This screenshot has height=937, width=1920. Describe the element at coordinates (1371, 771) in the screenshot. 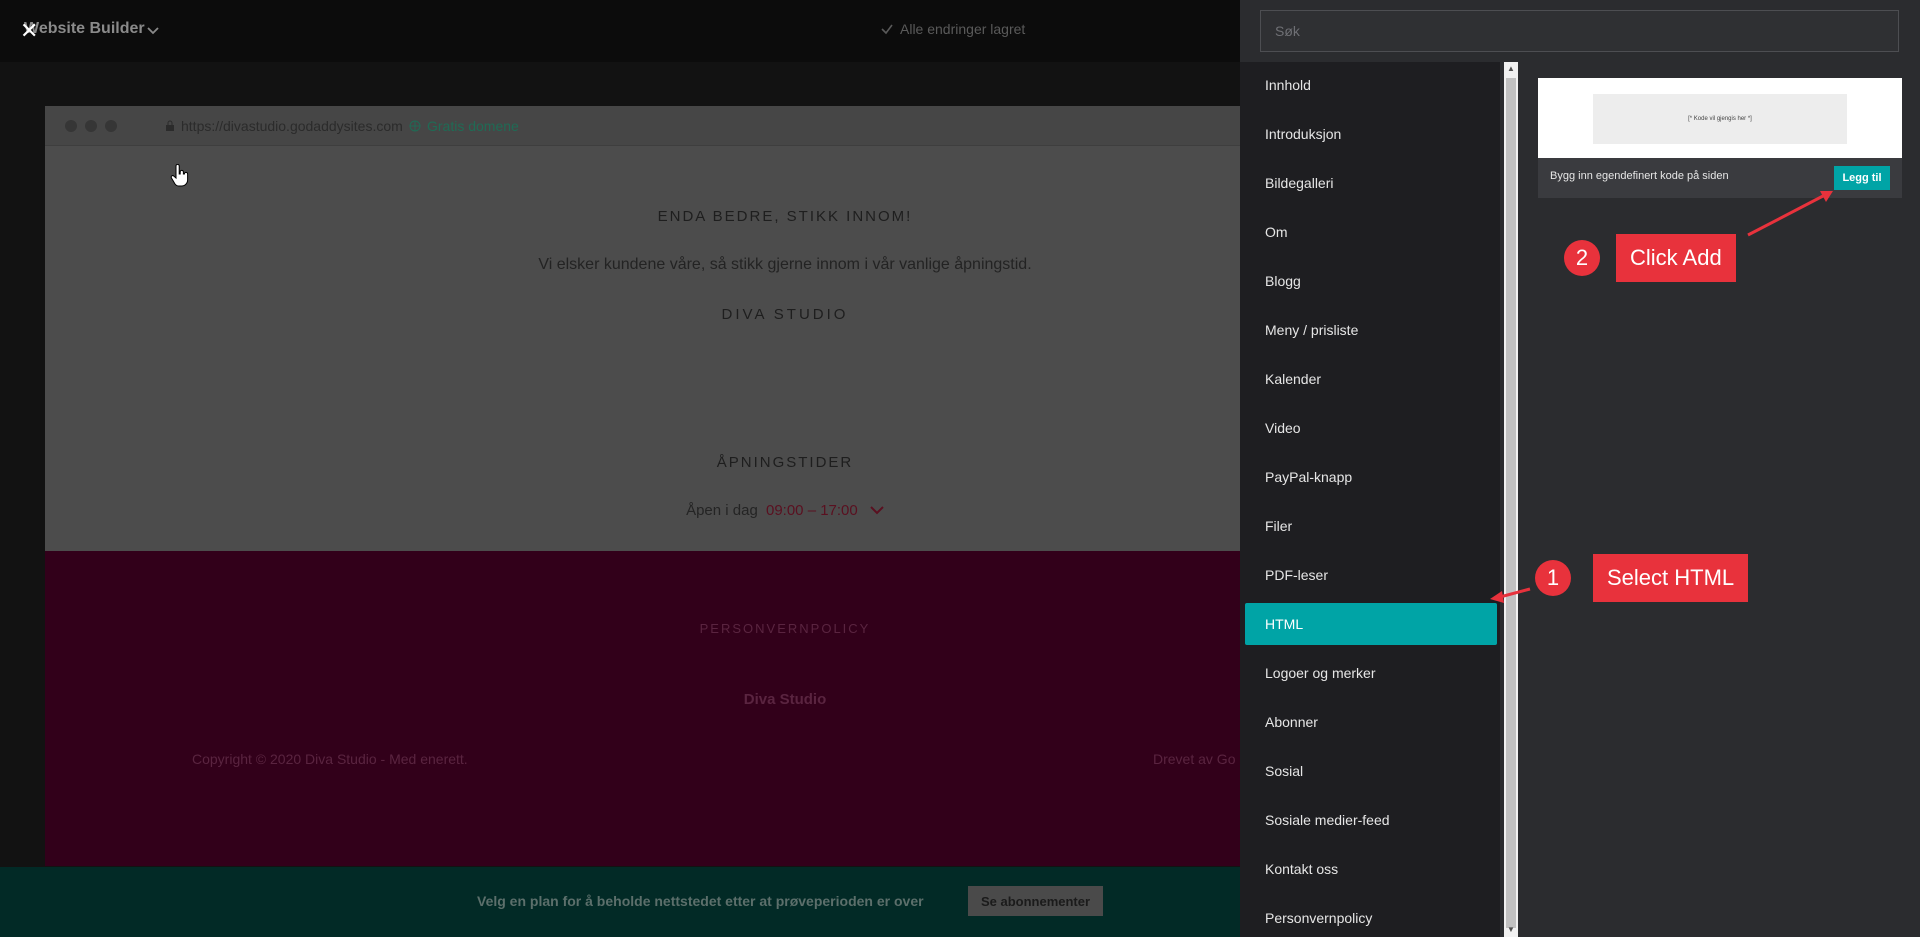

I see `category-item-sosial: Sosial` at that location.